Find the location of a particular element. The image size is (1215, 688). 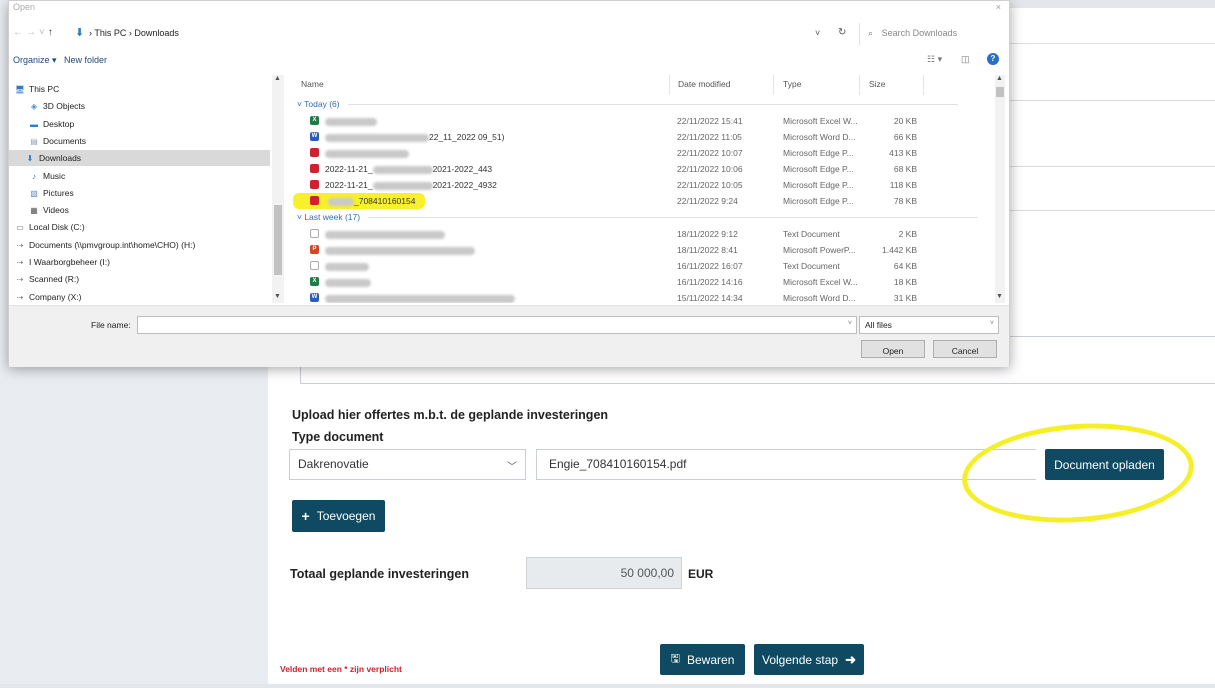

breadcrumb: › This PC › Downloads is located at coordinates (134, 33).